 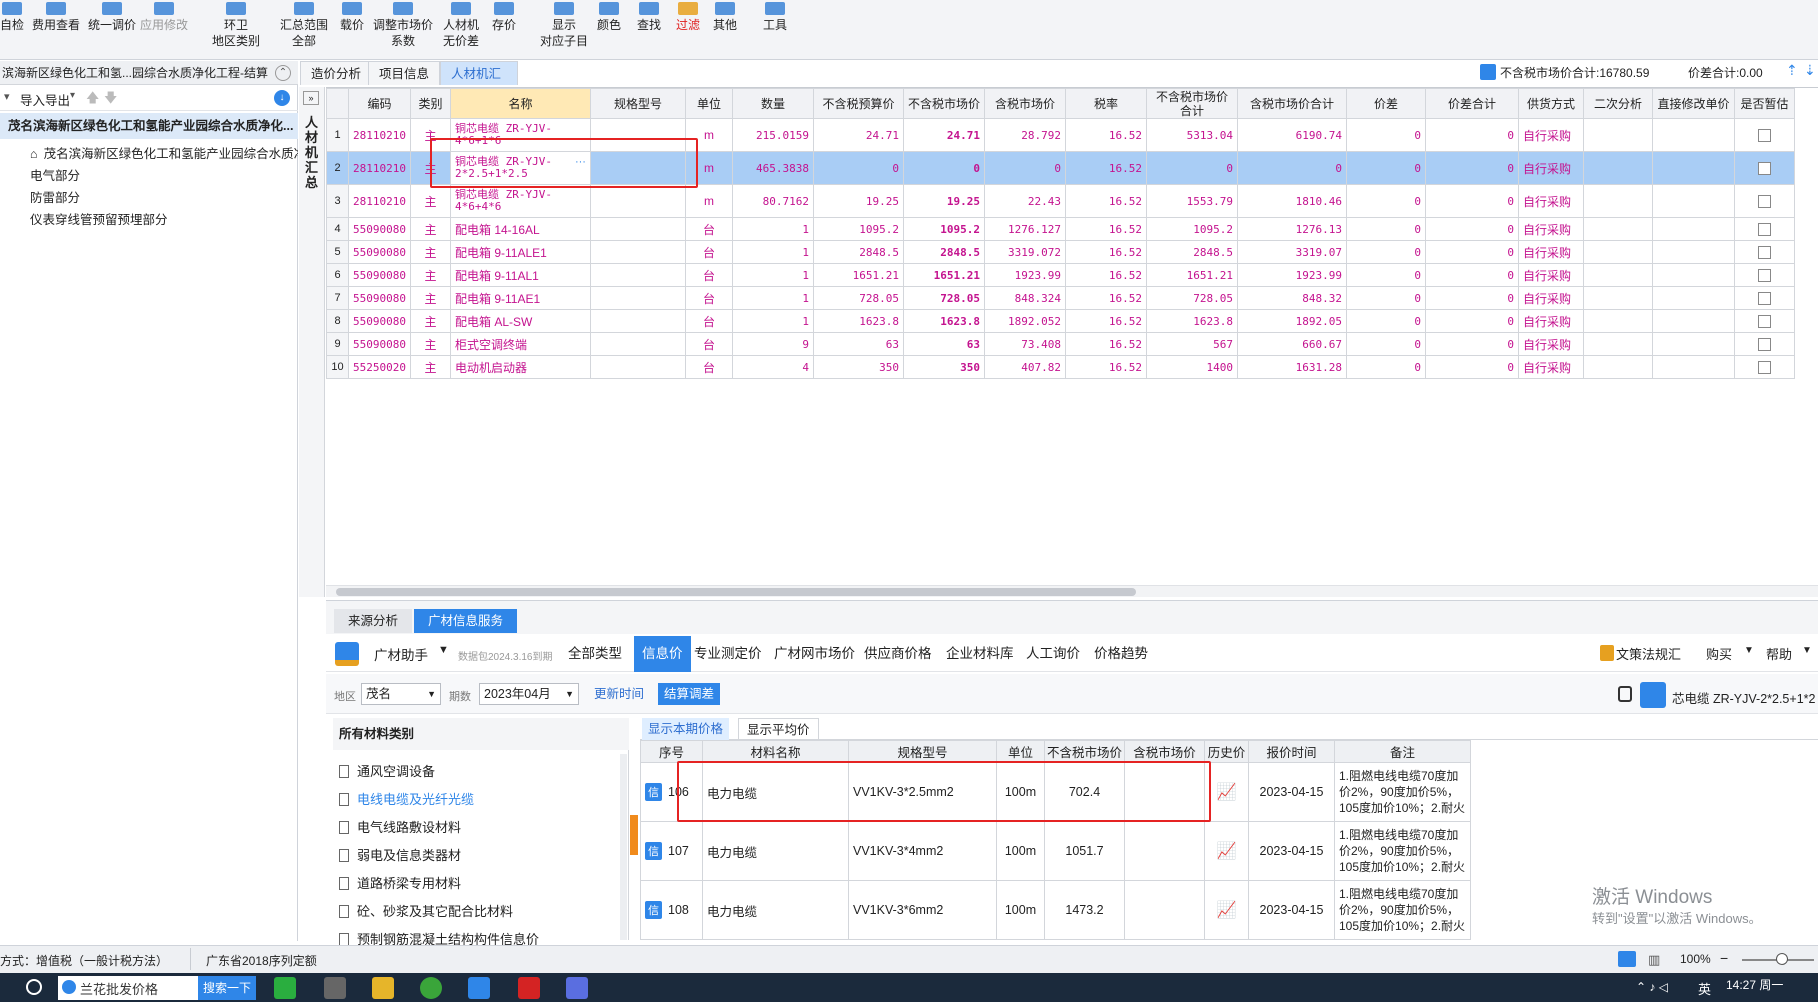 I want to click on table-cell: 55250020, so click(x=379, y=367).